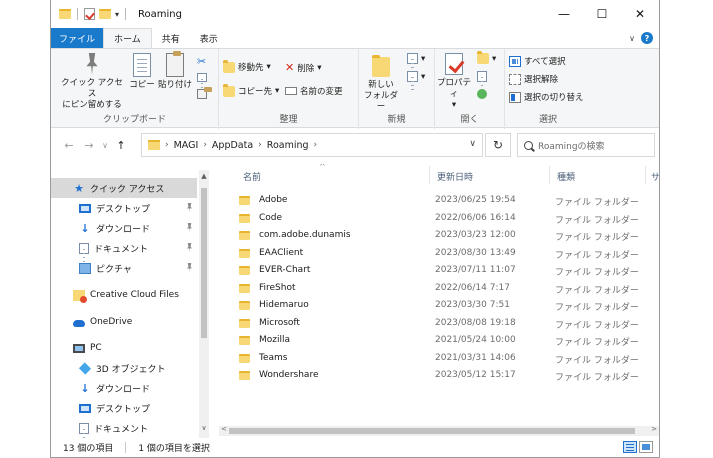  Describe the element at coordinates (274, 340) in the screenshot. I see `file-name: Mozilla` at that location.